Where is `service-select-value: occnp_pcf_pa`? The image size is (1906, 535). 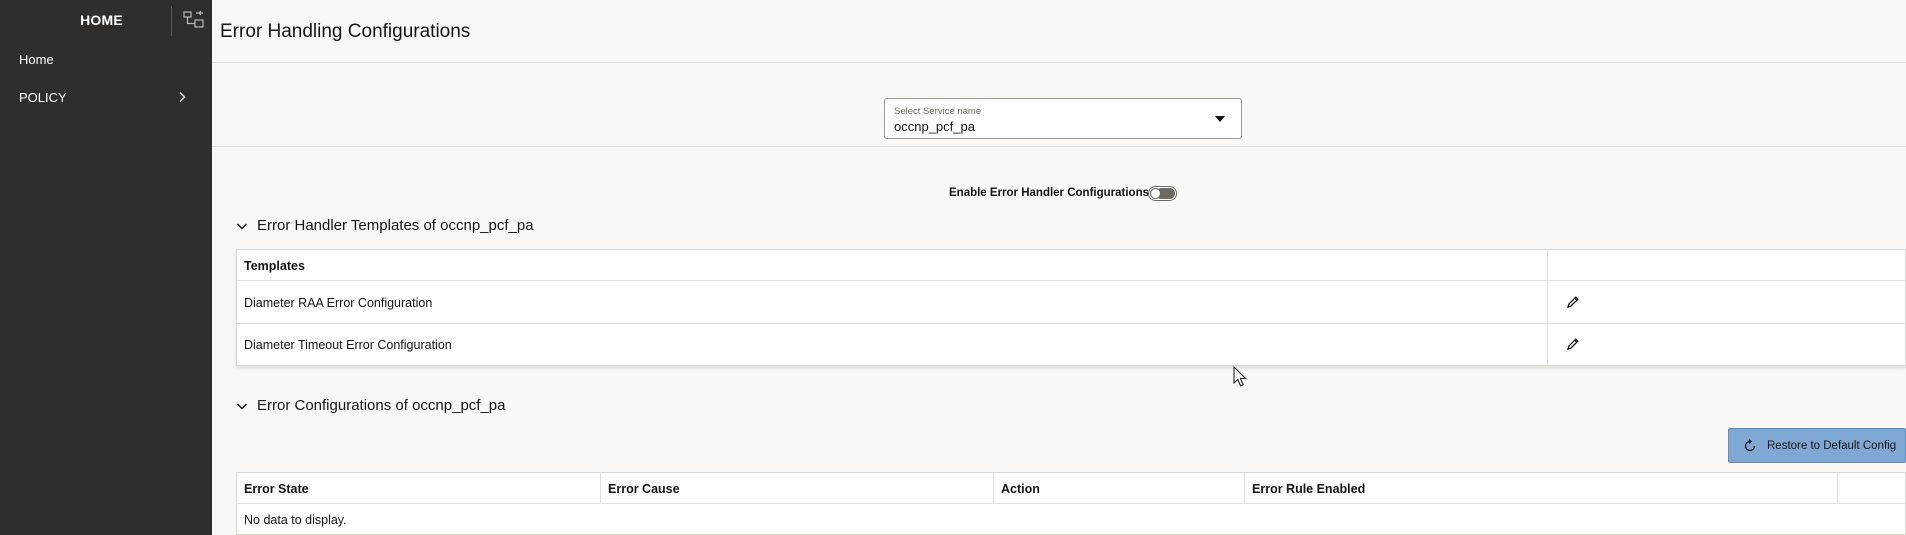 service-select-value: occnp_pcf_pa is located at coordinates (934, 126).